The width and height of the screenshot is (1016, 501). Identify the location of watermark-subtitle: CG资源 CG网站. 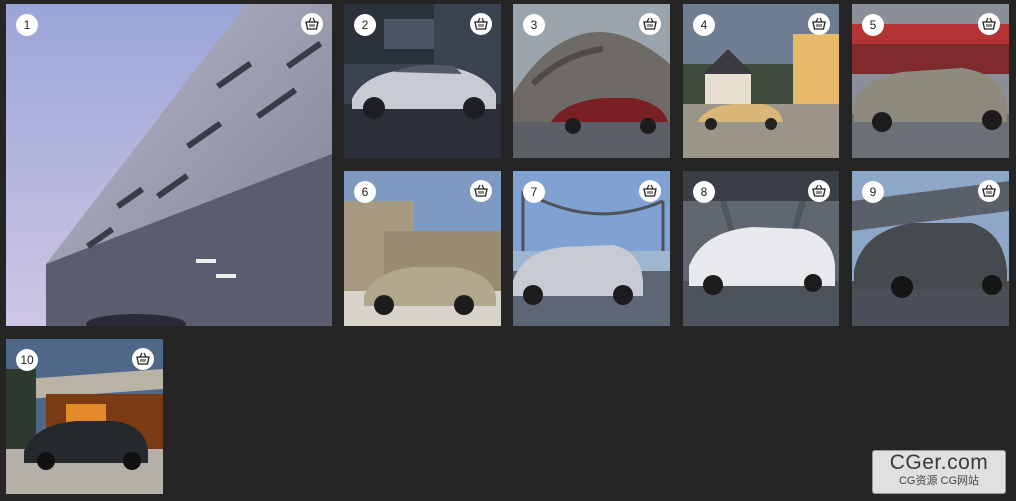
(939, 481).